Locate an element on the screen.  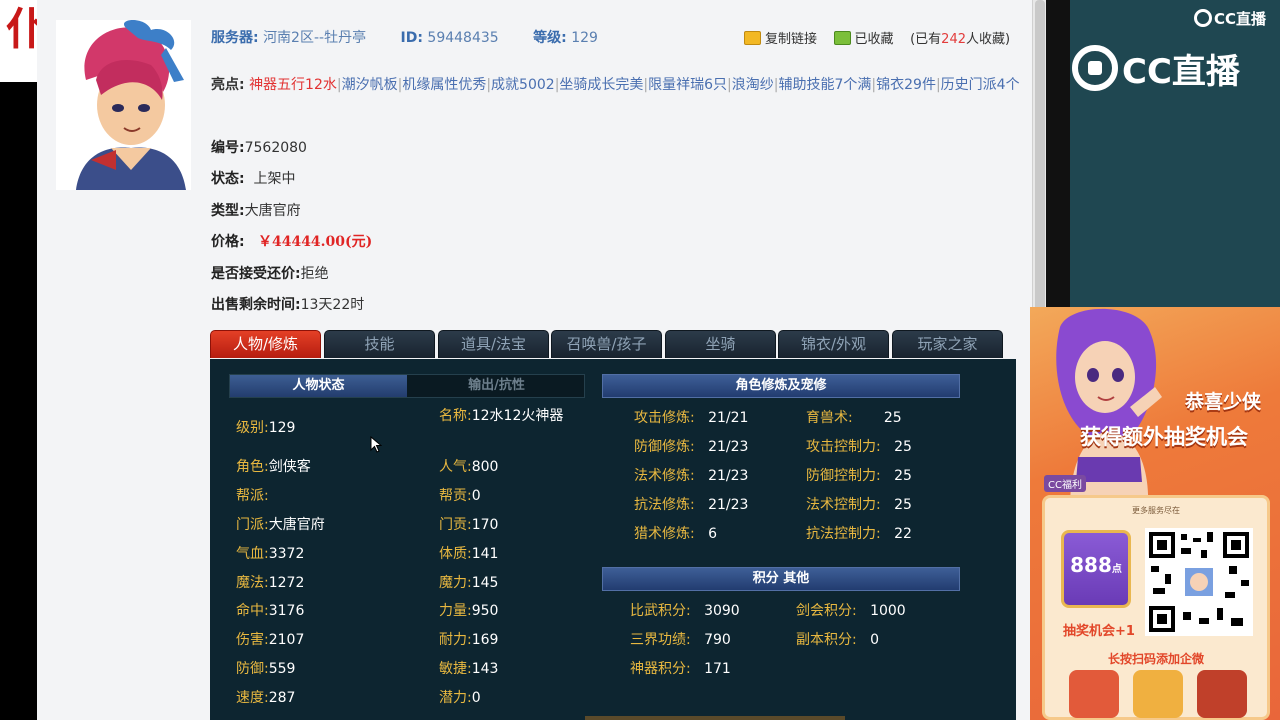
tab-summons: 召唤兽/孩子 is located at coordinates (606, 344).